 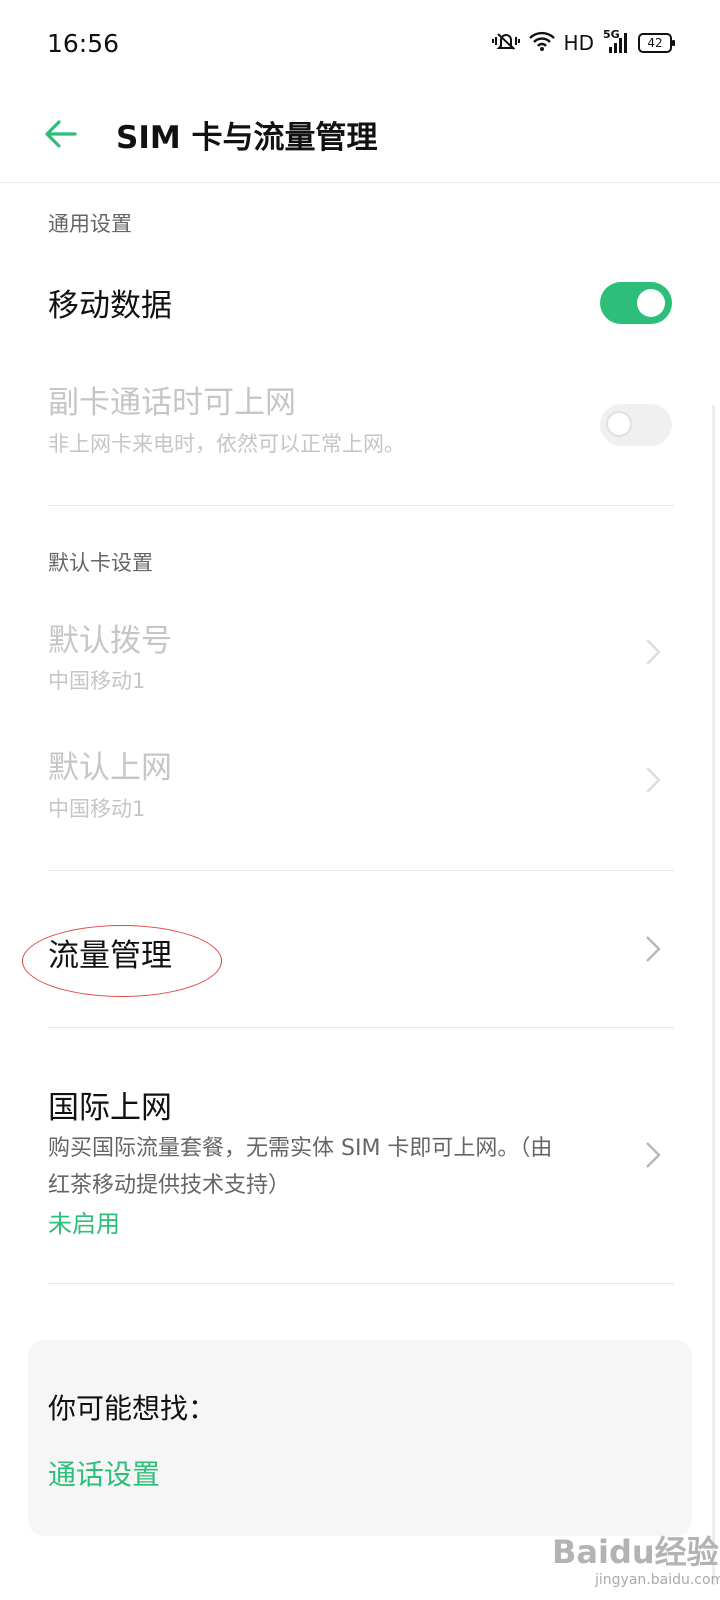 What do you see at coordinates (300, 1148) in the screenshot?
I see `international-desc-1: 购买国际流量套餐，无需实体 SIM 卡即可上网。（由` at bounding box center [300, 1148].